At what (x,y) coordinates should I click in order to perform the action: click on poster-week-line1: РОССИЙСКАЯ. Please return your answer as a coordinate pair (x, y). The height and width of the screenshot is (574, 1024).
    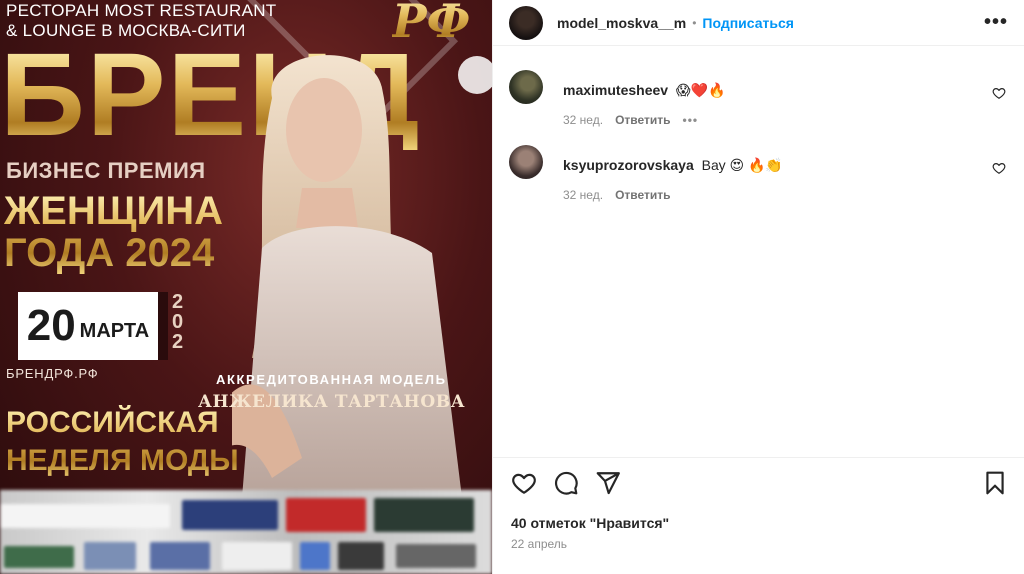
    Looking at the image, I should click on (112, 422).